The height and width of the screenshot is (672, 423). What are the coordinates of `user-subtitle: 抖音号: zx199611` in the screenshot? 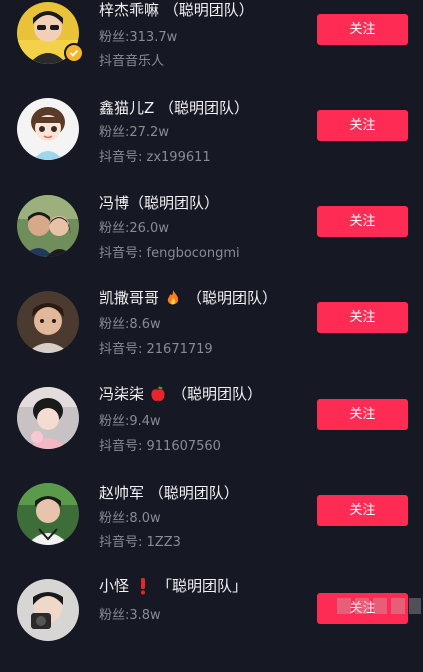 It's located at (155, 157).